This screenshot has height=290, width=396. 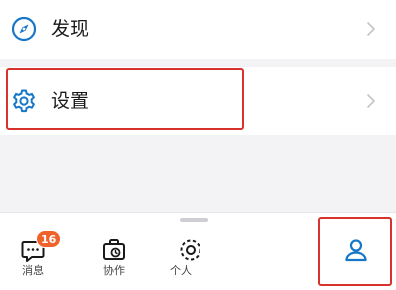 I want to click on compass-icon, so click(x=24, y=29).